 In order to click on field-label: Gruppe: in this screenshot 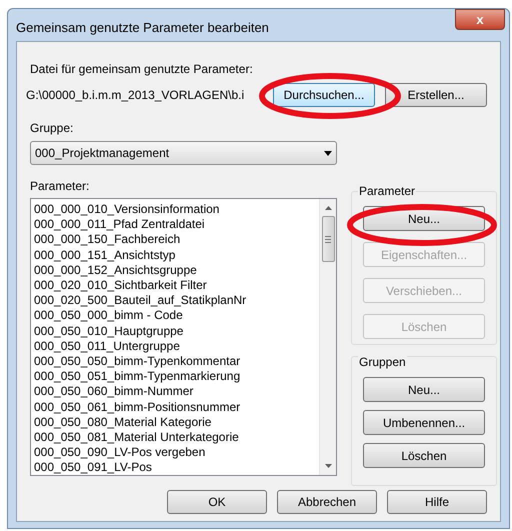, I will do `click(52, 128)`.